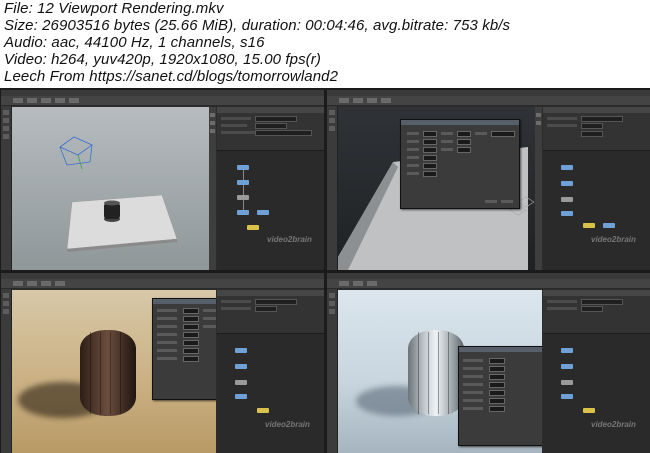  What do you see at coordinates (76, 151) in the screenshot?
I see `camera-gizmo-icon` at bounding box center [76, 151].